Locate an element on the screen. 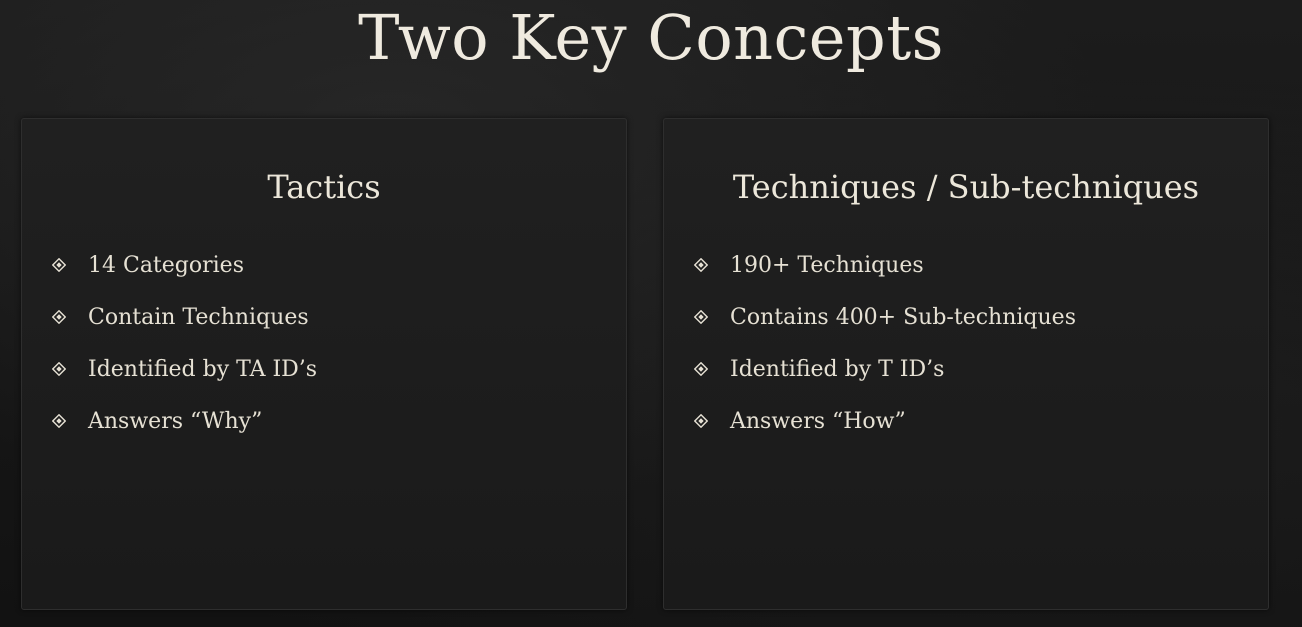 Image resolution: width=1302 pixels, height=627 pixels. panel-heading: Techniques / Sub-techniques is located at coordinates (966, 187).